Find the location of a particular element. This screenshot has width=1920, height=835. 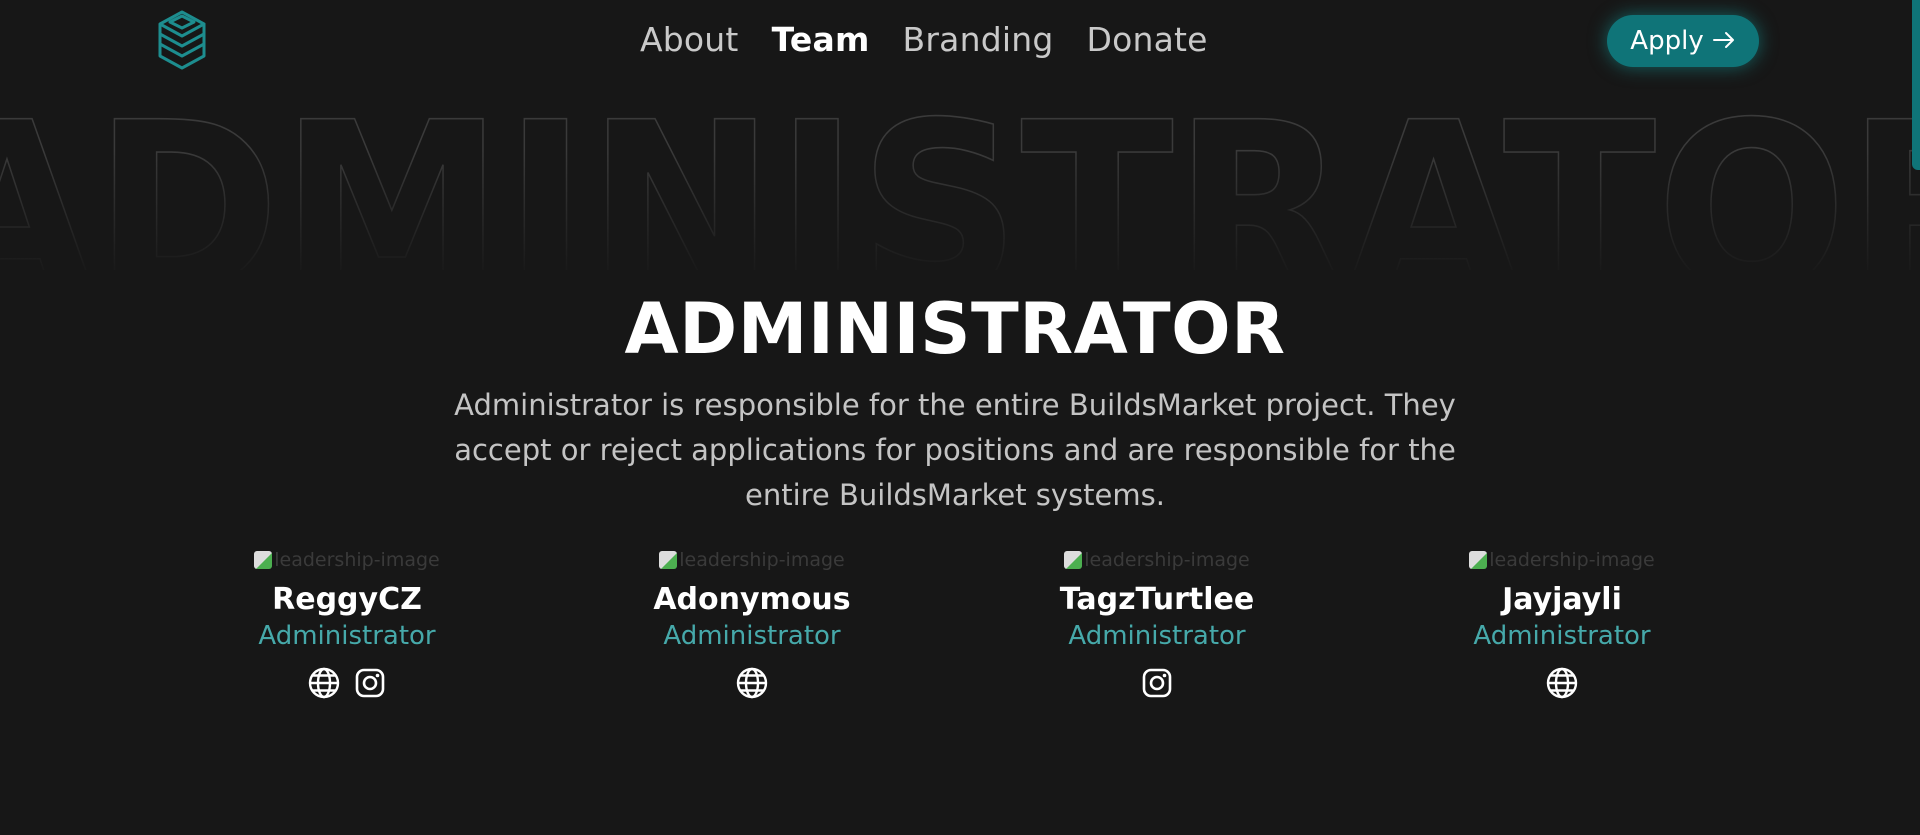

team-card: leadership-image ReggyCZ Administrator is located at coordinates (347, 624).